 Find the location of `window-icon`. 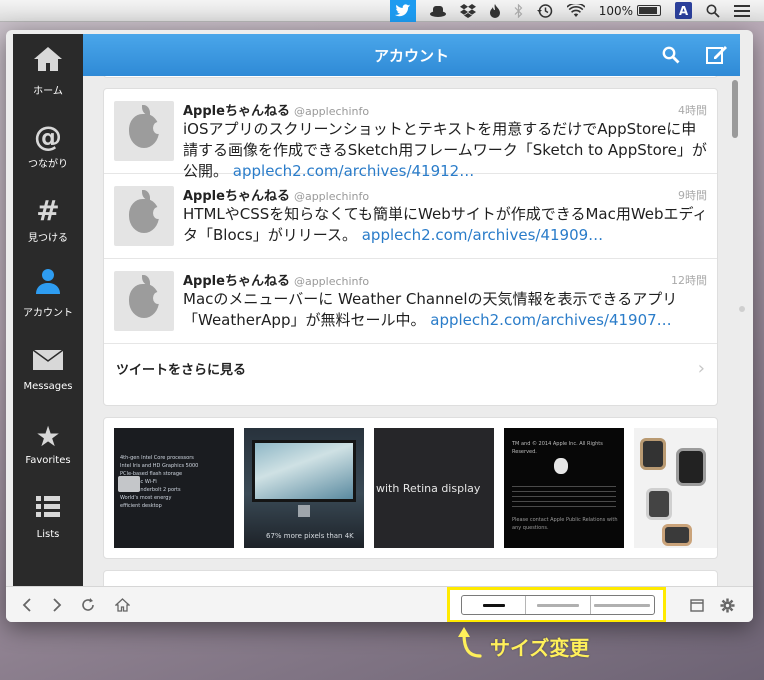

window-icon is located at coordinates (697, 605).